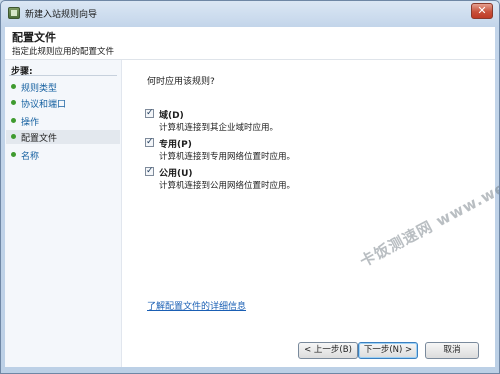 This screenshot has height=374, width=500. Describe the element at coordinates (44, 105) in the screenshot. I see `step-label: 协议和端口` at that location.